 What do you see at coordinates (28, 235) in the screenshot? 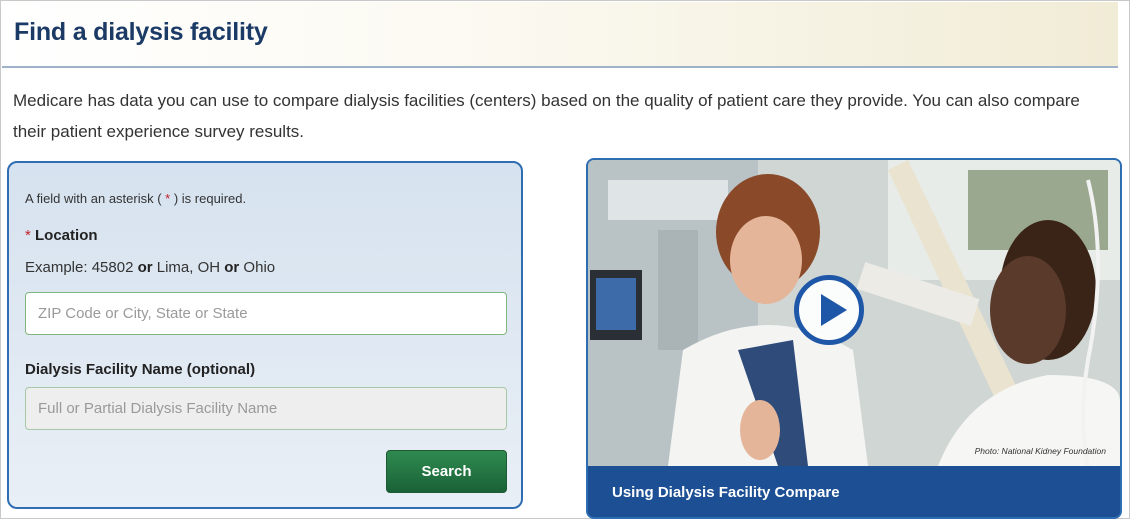
I see `location-required-asterisk: *` at bounding box center [28, 235].